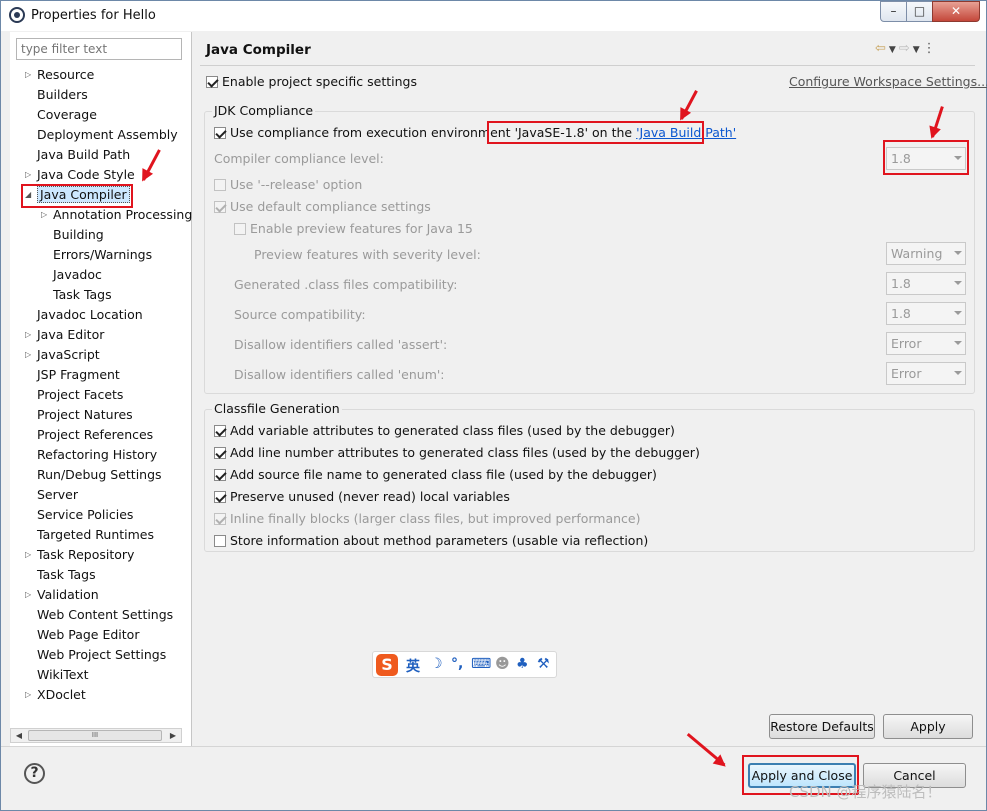 The image size is (987, 811). What do you see at coordinates (882, 48) in the screenshot?
I see `back-arrow-icon: ⇦` at bounding box center [882, 48].